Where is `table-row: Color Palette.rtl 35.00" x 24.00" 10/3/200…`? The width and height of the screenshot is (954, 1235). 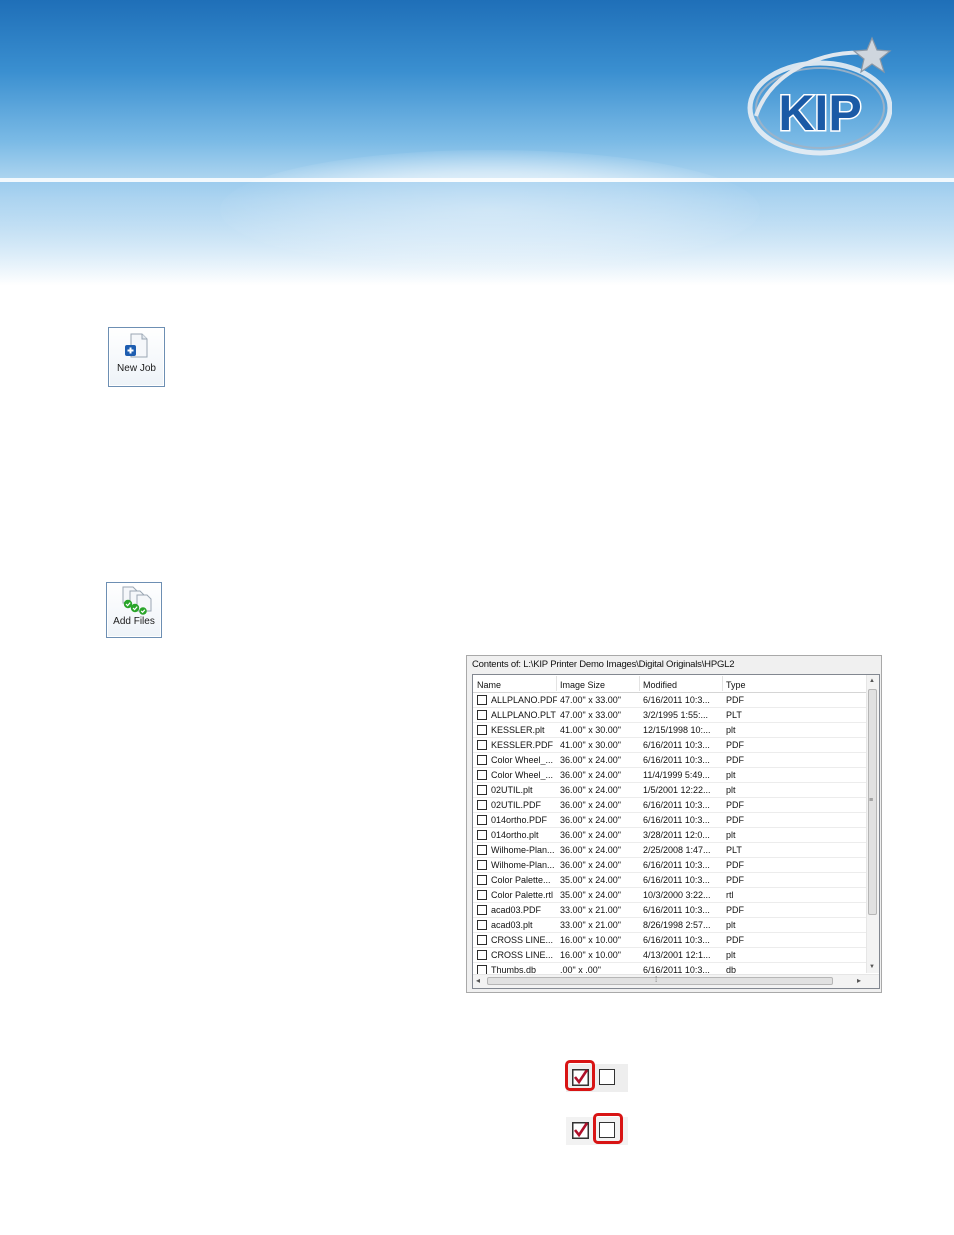 table-row: Color Palette.rtl 35.00" x 24.00" 10/3/200… is located at coordinates (669, 895).